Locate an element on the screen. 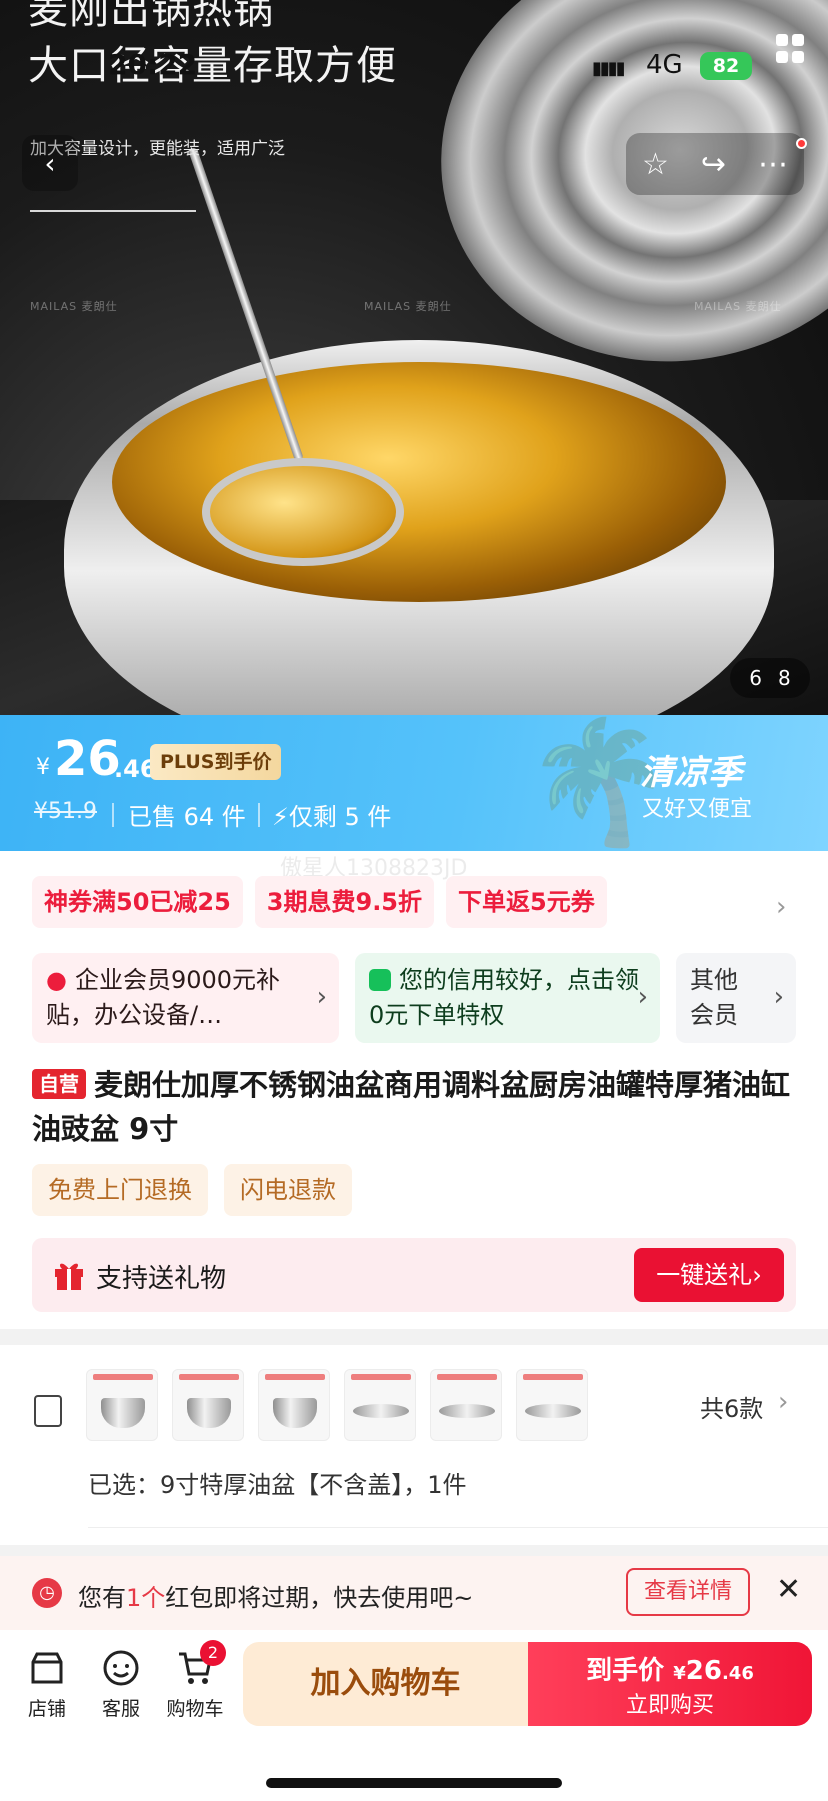  coupon-item: 神券满50已减25 is located at coordinates (137, 902).